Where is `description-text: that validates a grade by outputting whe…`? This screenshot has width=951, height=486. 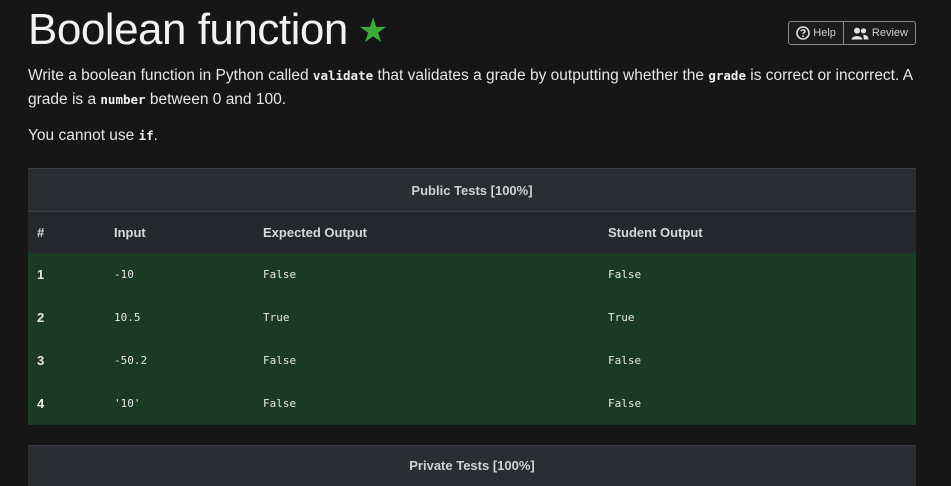
description-text: that validates a grade by outputting whe… is located at coordinates (541, 75).